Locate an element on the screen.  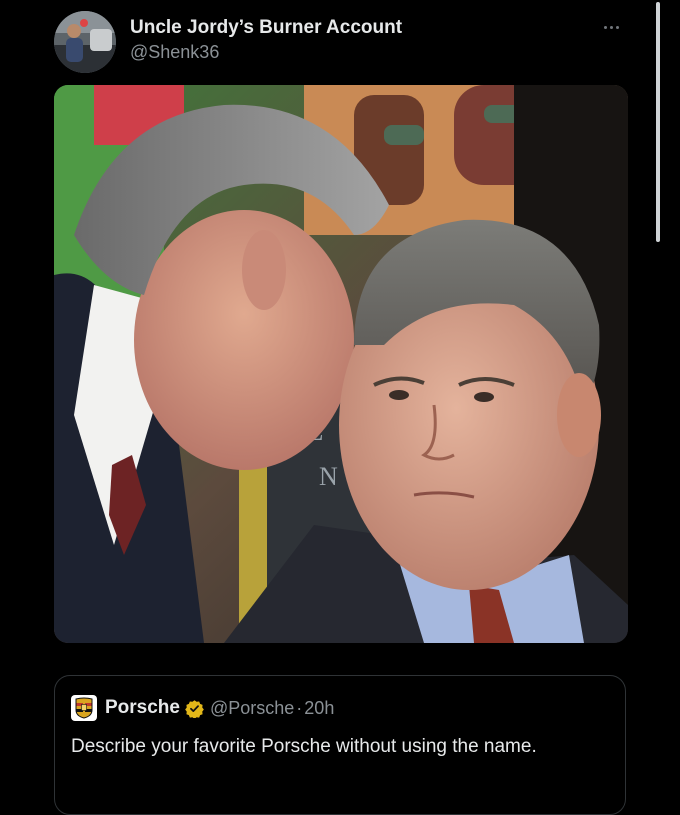
author-avatar is located at coordinates (85, 42).